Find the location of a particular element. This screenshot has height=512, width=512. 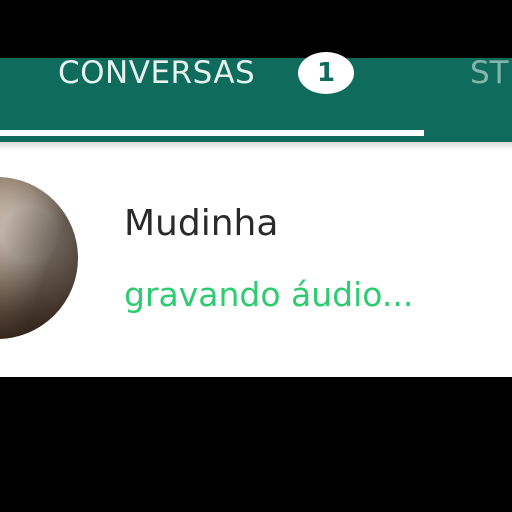

active-tab-indicator is located at coordinates (212, 133).